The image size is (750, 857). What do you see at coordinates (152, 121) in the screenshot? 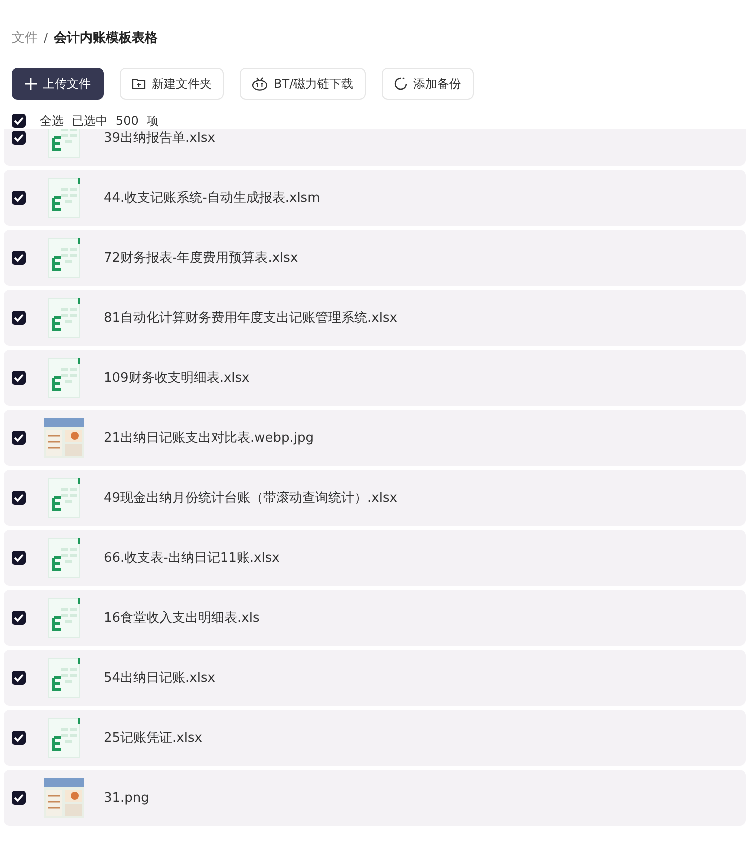
I see `selected-unit: 项` at bounding box center [152, 121].